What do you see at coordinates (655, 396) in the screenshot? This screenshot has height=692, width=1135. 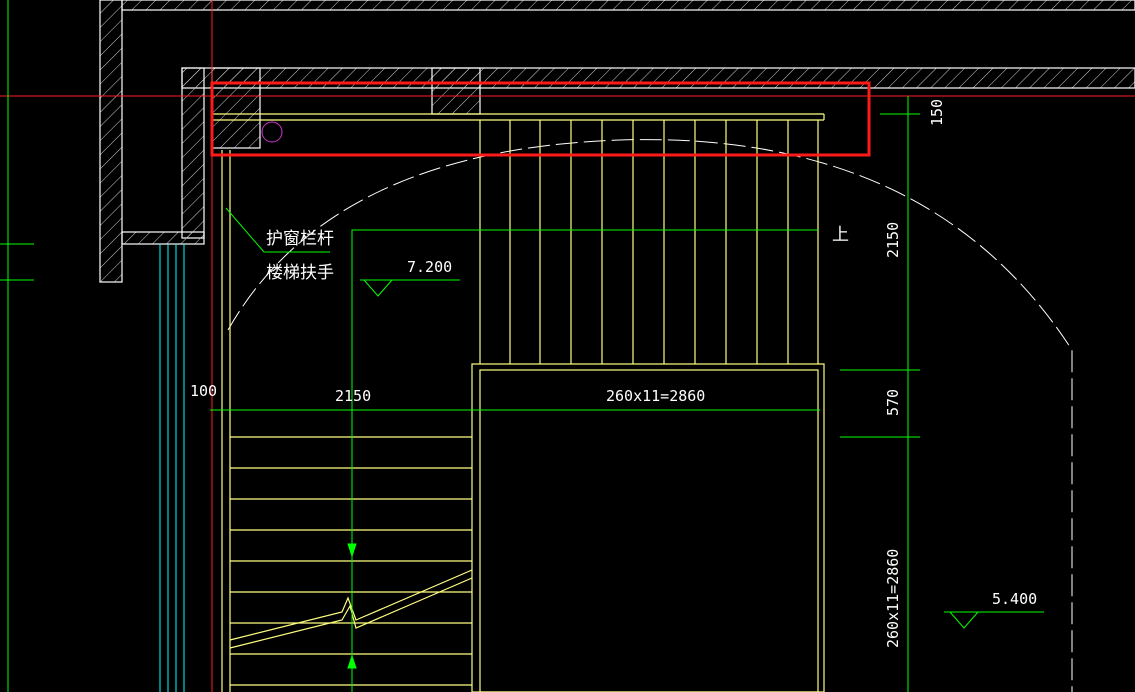 I see `flight-run-horizontal-dim: 260x11=2860` at bounding box center [655, 396].